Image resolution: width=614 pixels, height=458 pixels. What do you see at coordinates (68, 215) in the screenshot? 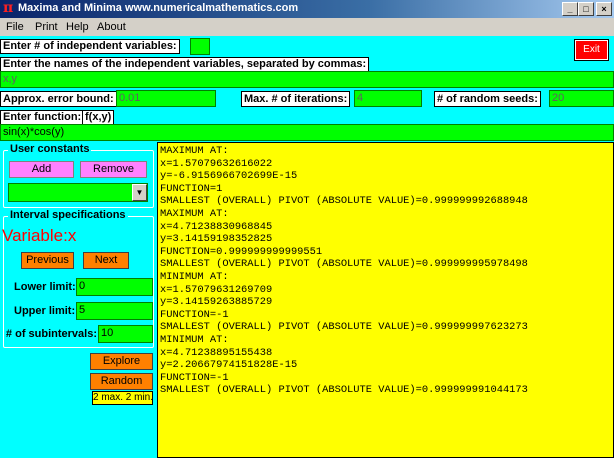
I see `interval-title: Interval specifications` at bounding box center [68, 215].